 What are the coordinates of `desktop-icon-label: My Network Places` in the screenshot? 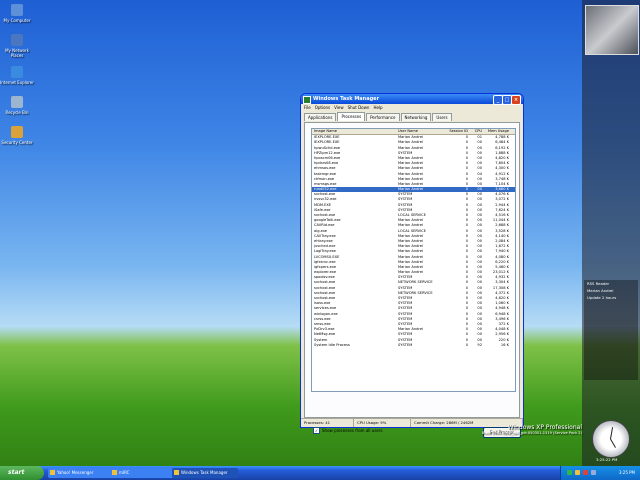 It's located at (17, 53).